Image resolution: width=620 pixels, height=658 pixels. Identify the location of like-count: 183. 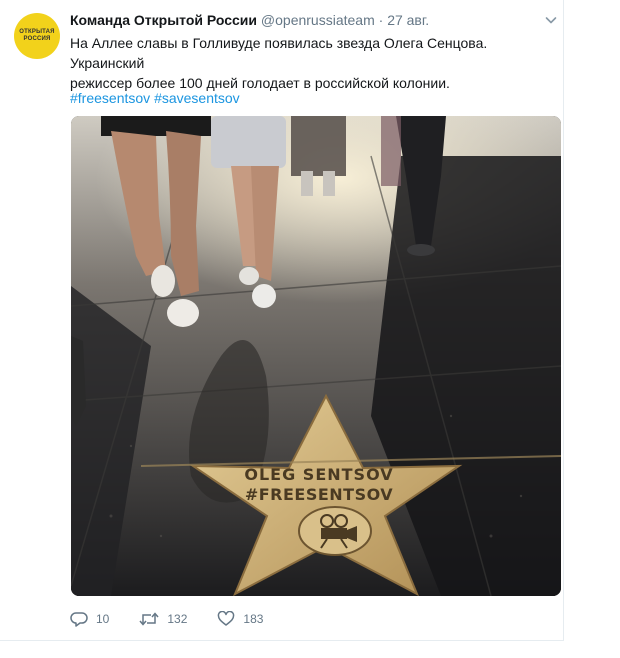
(253, 619).